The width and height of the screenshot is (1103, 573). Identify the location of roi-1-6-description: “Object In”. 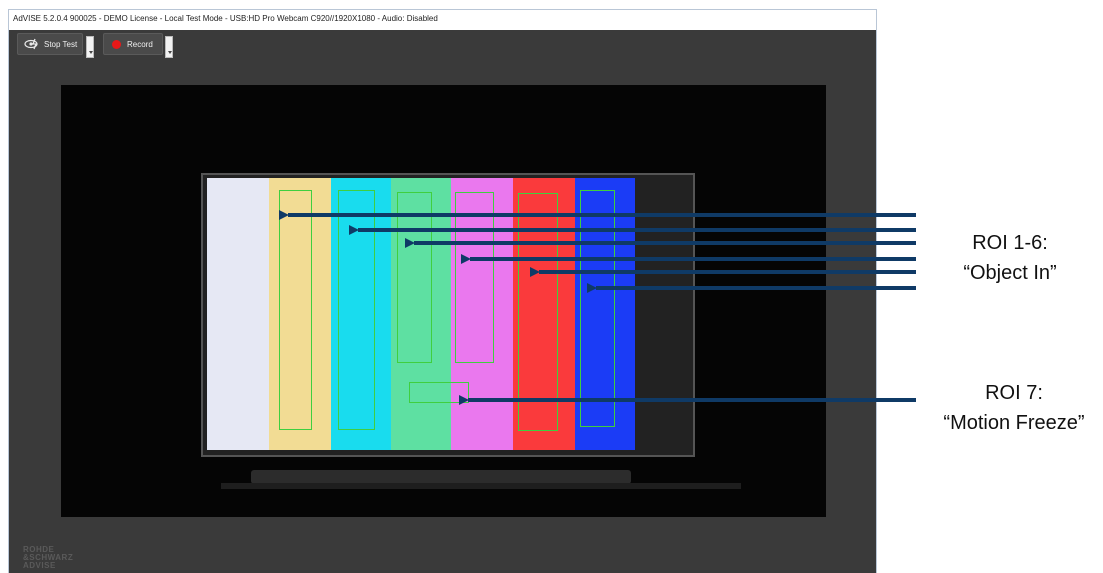
(1010, 273).